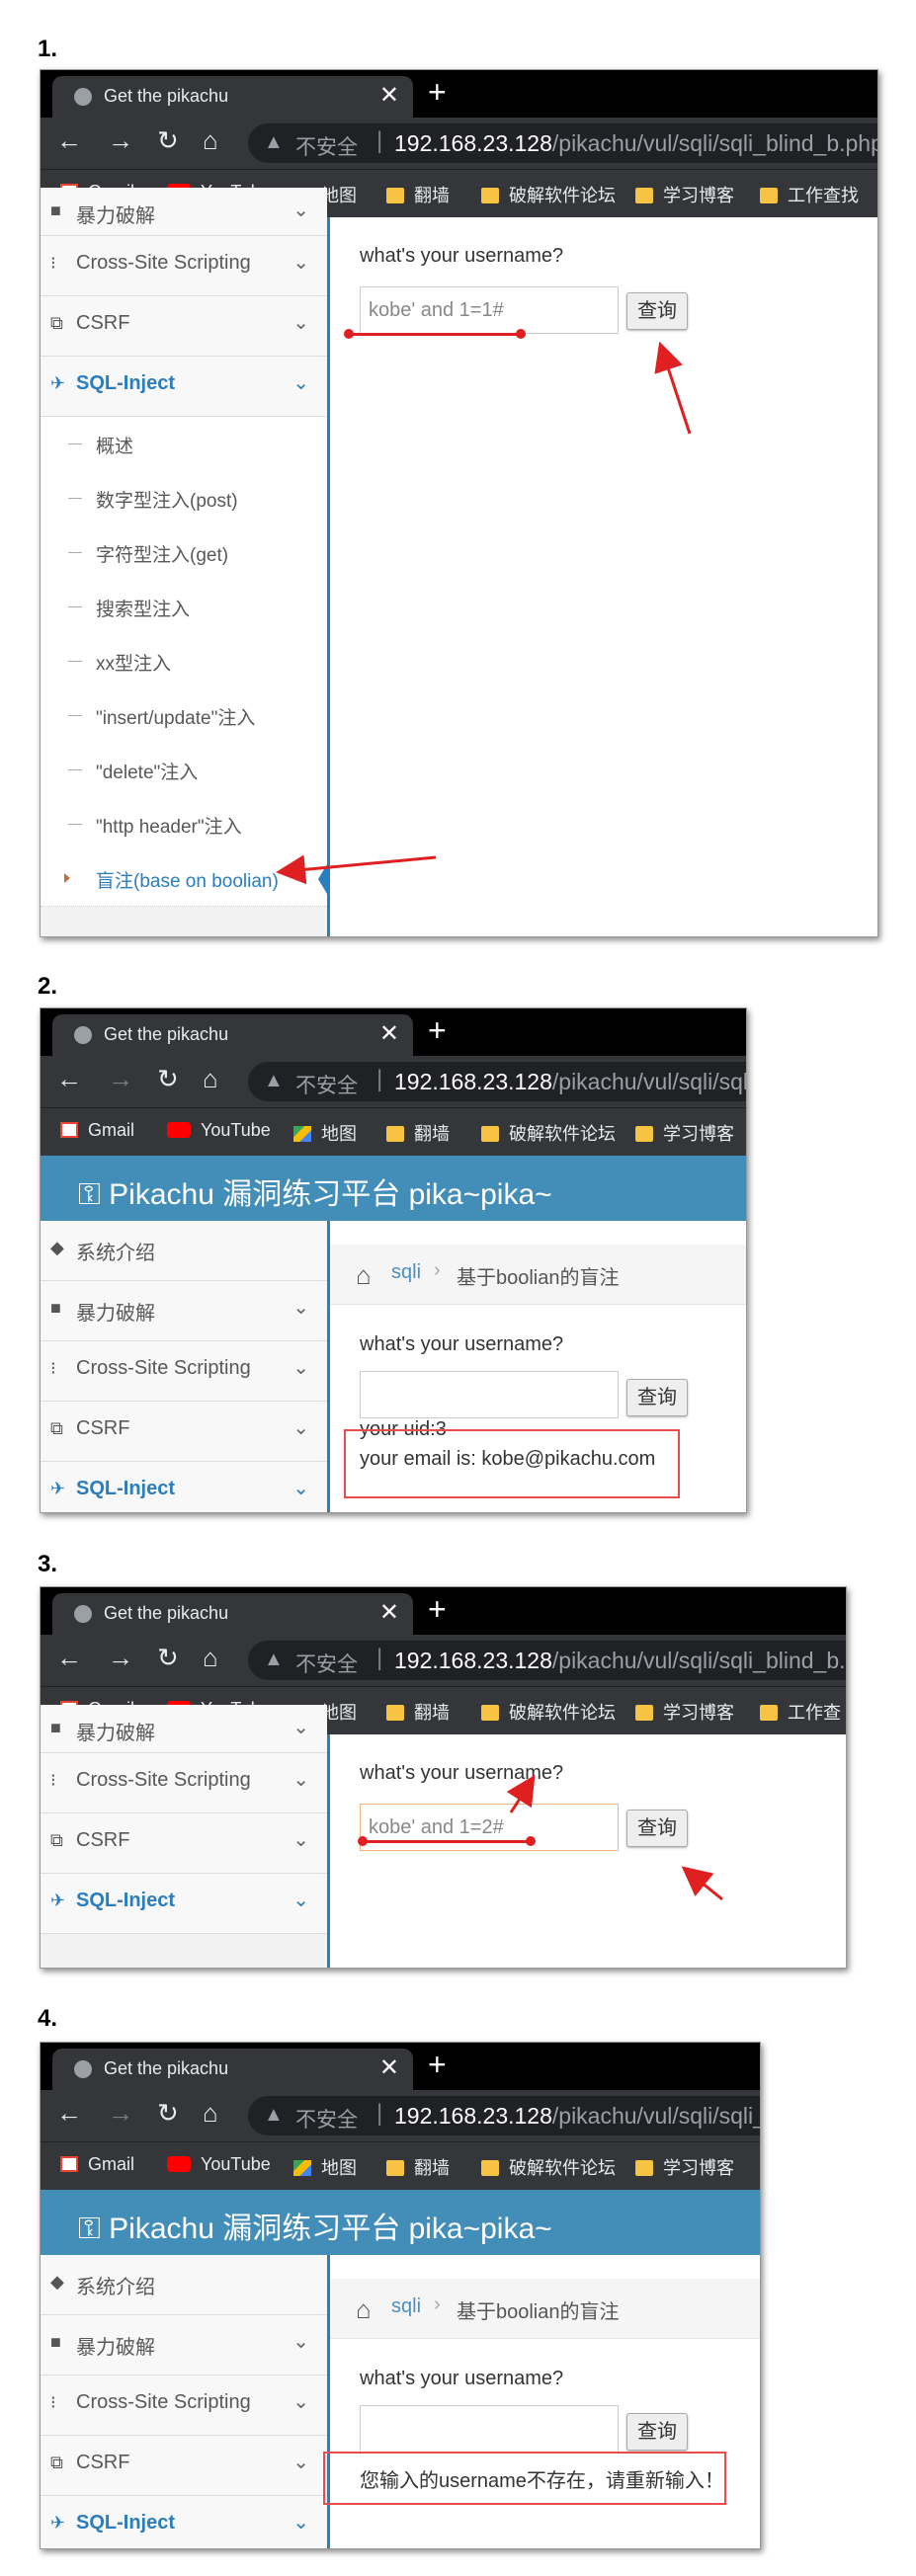 The height and width of the screenshot is (2576, 916). I want to click on key-icon: ⚿, so click(94, 1194).